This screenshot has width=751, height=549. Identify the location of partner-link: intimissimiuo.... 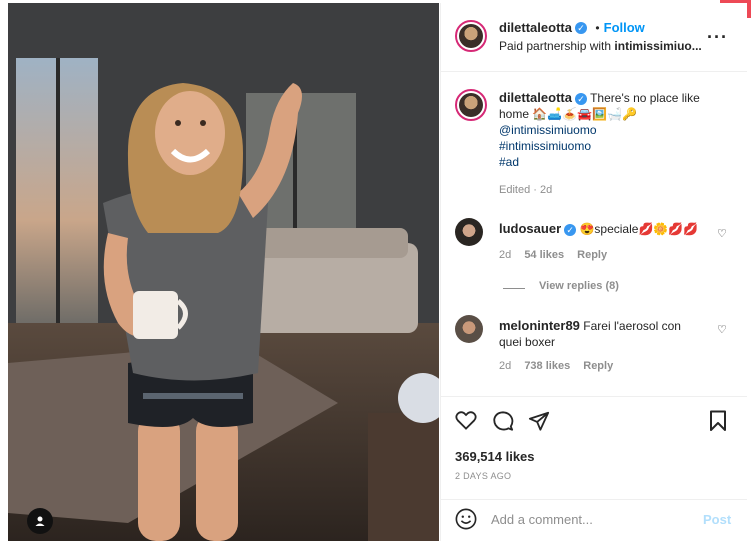
(657, 46).